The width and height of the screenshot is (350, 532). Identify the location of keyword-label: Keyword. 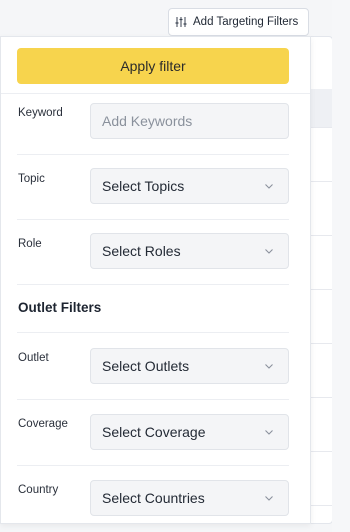
(40, 113).